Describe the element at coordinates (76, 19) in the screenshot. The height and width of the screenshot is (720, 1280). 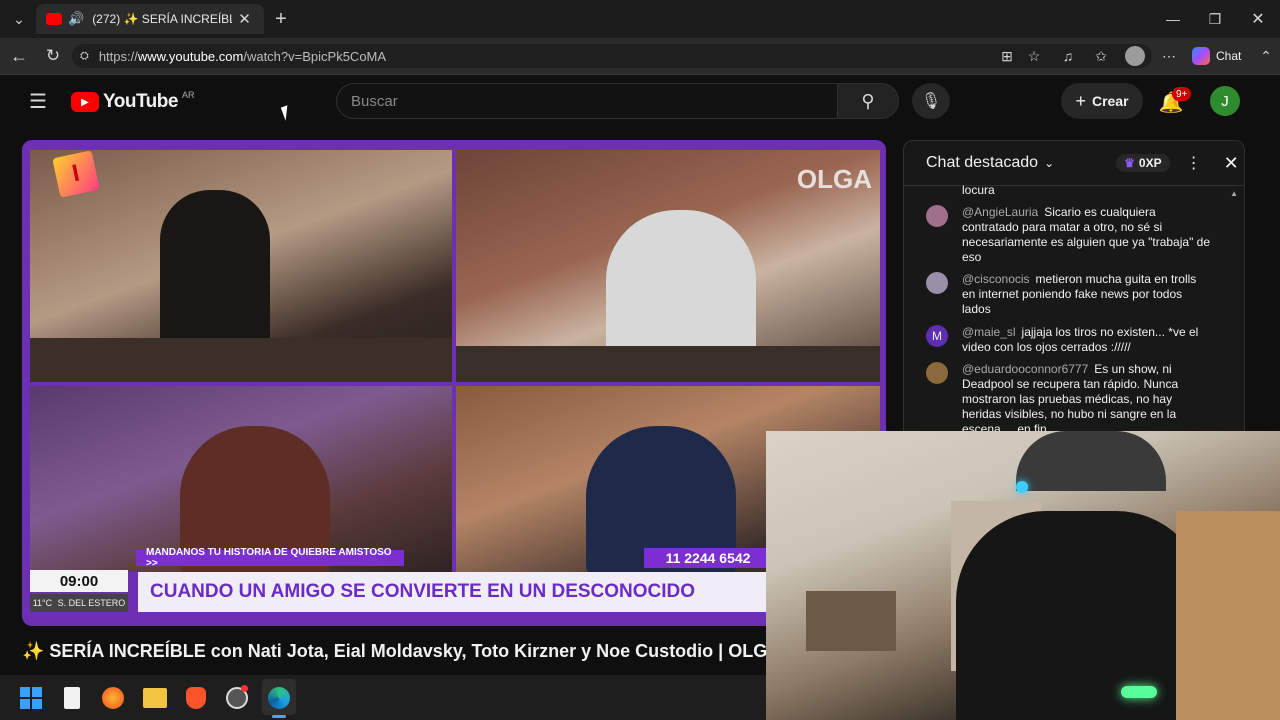
I see `speaker-icon: 🔊` at that location.